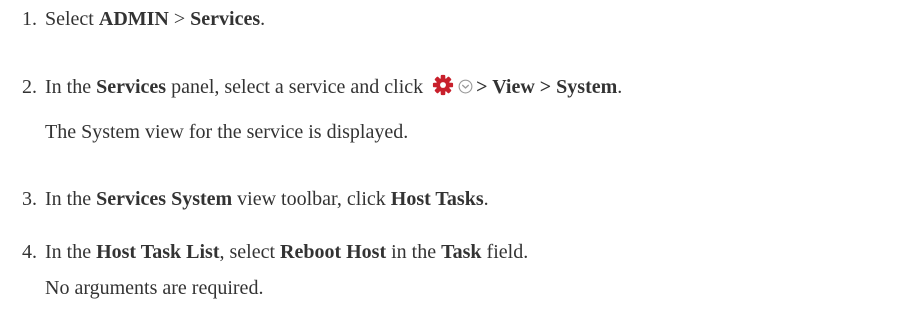 This screenshot has width=922, height=315. I want to click on step-text: panel, select a service and click, so click(297, 87).